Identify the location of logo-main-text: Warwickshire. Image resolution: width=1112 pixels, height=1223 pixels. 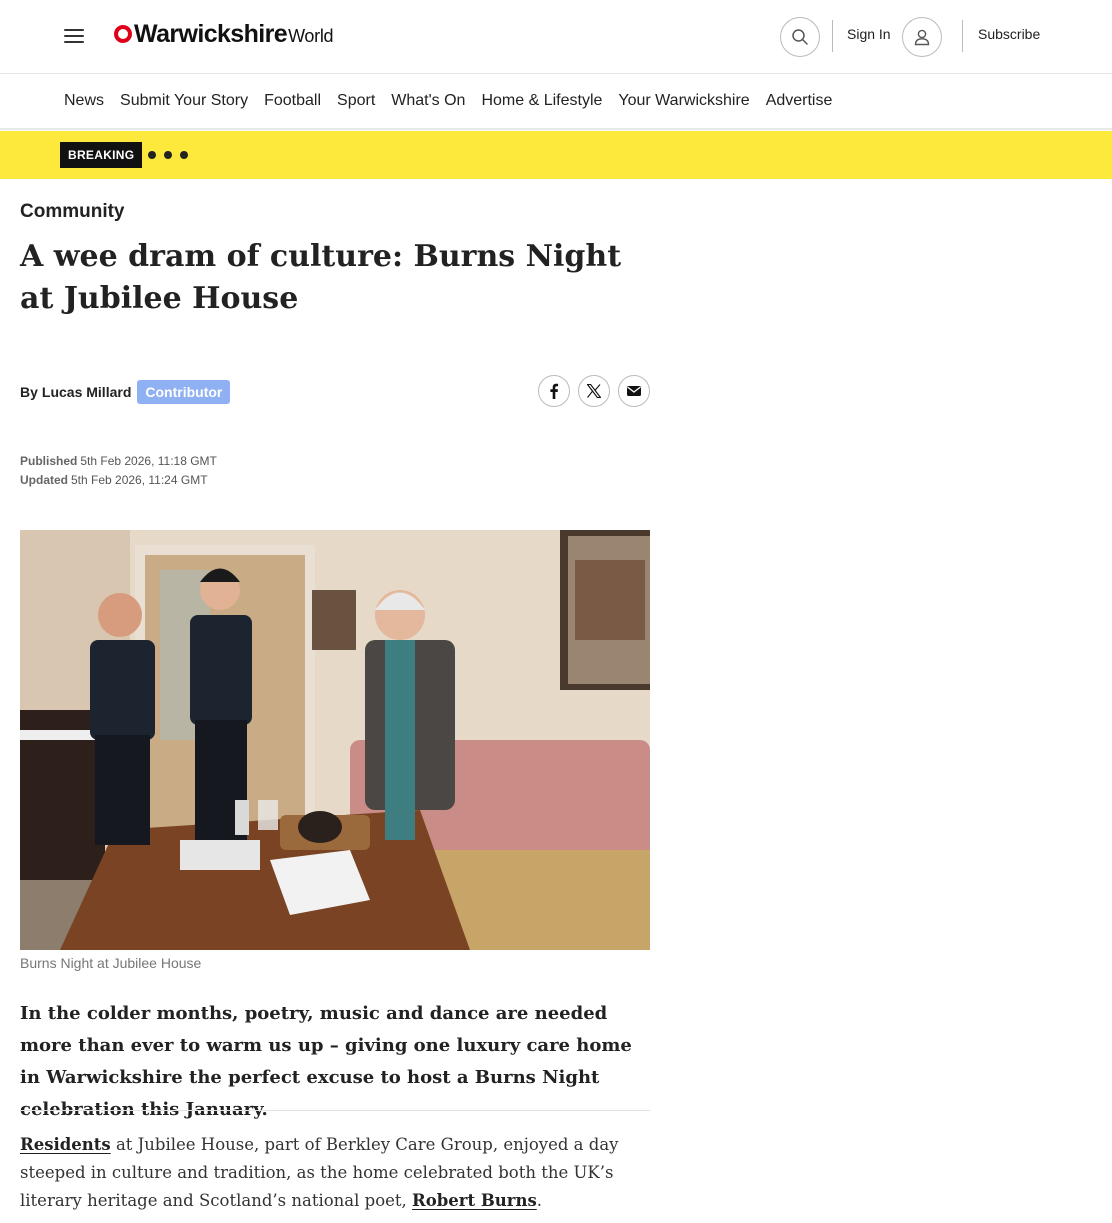
(211, 34).